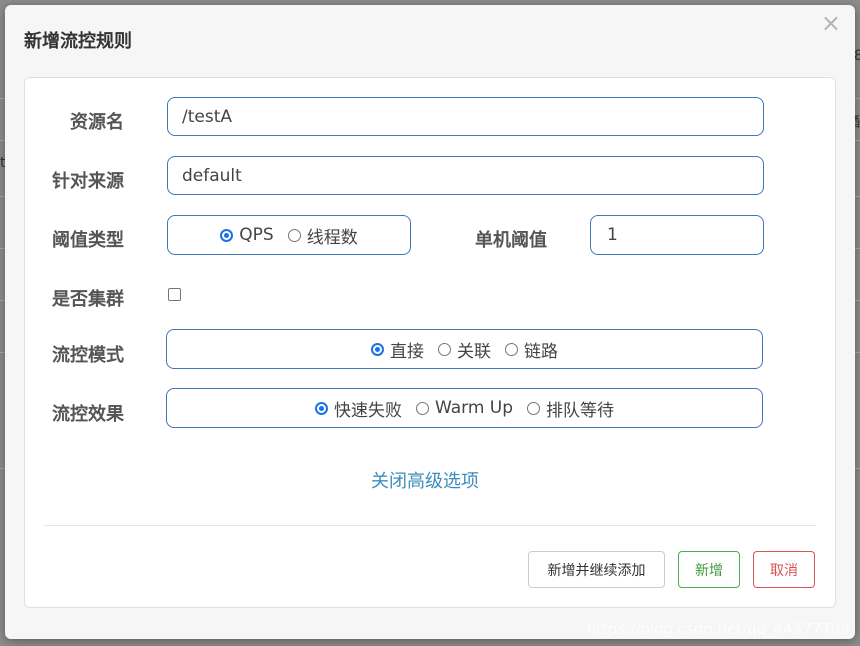 The image size is (860, 646). I want to click on resource-input: /testA, so click(465, 116).